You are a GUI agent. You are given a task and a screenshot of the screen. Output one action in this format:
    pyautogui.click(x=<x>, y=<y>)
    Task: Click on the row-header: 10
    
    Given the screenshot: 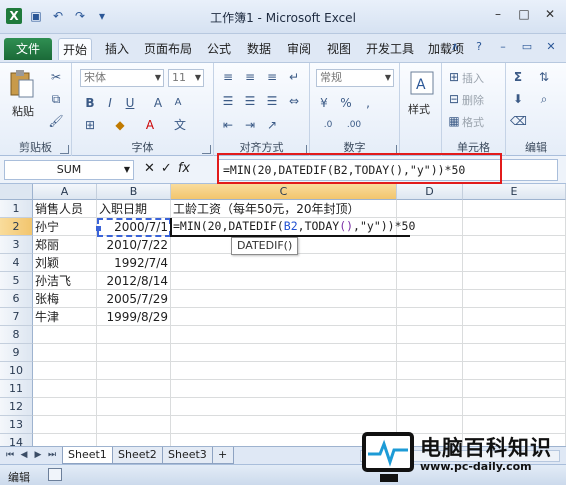 What is the action you would take?
    pyautogui.click(x=16, y=371)
    